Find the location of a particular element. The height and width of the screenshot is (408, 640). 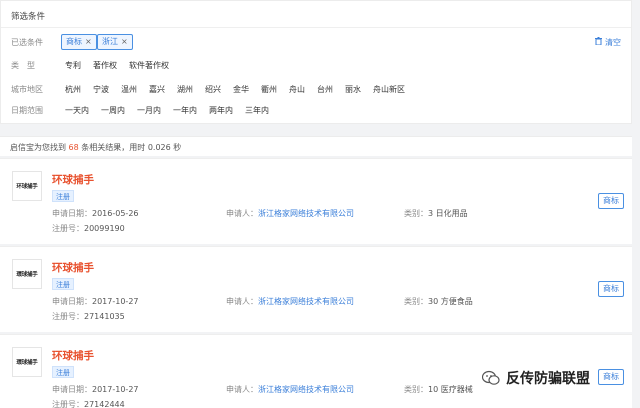

chip-zhejiang: 浙江 × is located at coordinates (115, 42).